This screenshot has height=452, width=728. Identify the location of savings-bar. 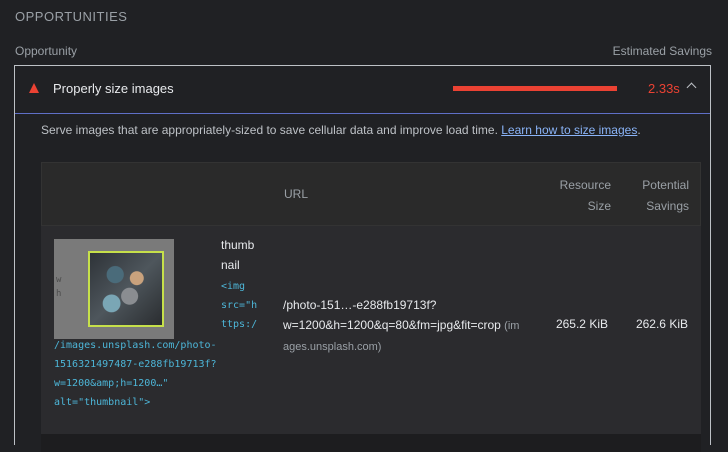
(535, 88).